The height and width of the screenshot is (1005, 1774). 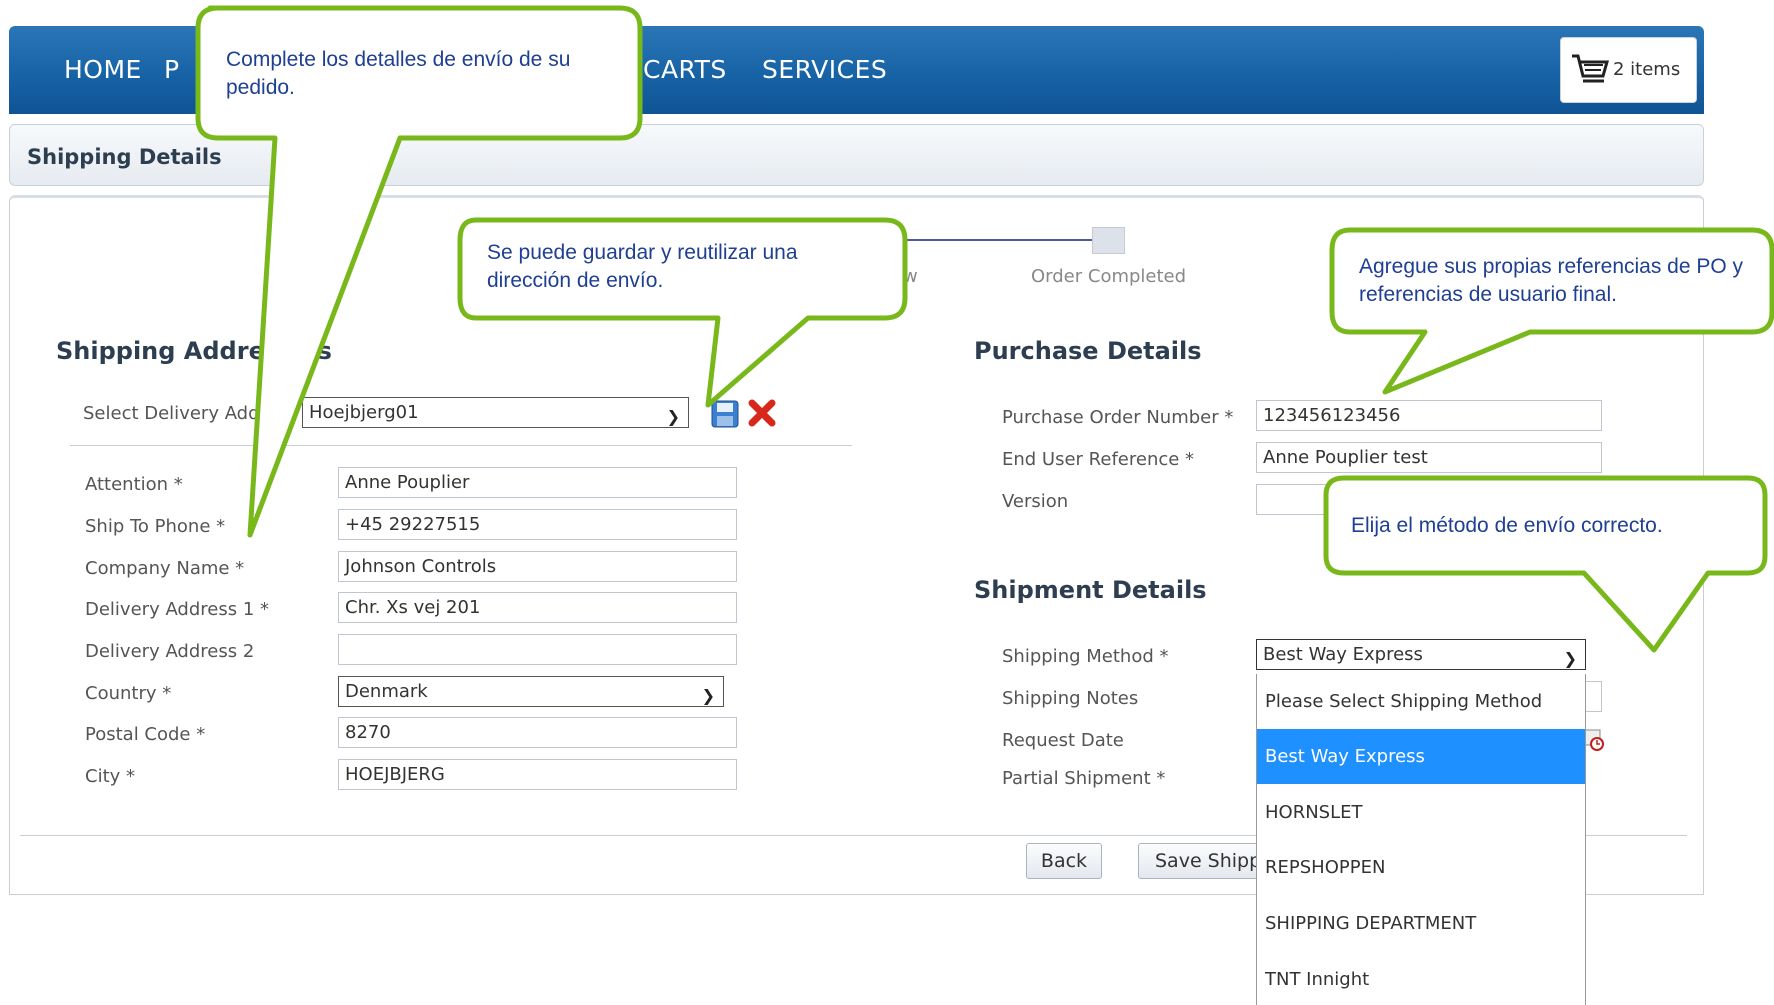 I want to click on callout-4-text: Elija el método de envío correcto., so click(x=1507, y=525).